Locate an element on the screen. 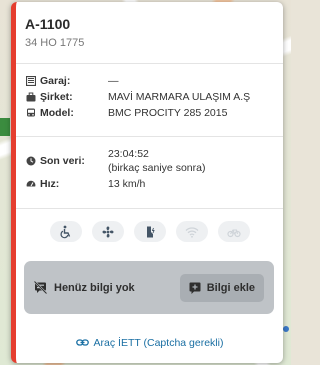 Image resolution: width=320 pixels, height=365 pixels. no-info-label: Henüz bilgi yok is located at coordinates (94, 287).